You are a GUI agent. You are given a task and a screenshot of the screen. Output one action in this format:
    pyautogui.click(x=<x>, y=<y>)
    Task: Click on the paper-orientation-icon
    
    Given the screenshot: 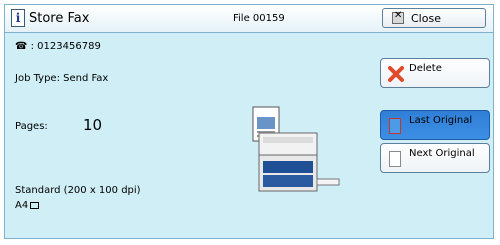 What is the action you would take?
    pyautogui.click(x=35, y=205)
    